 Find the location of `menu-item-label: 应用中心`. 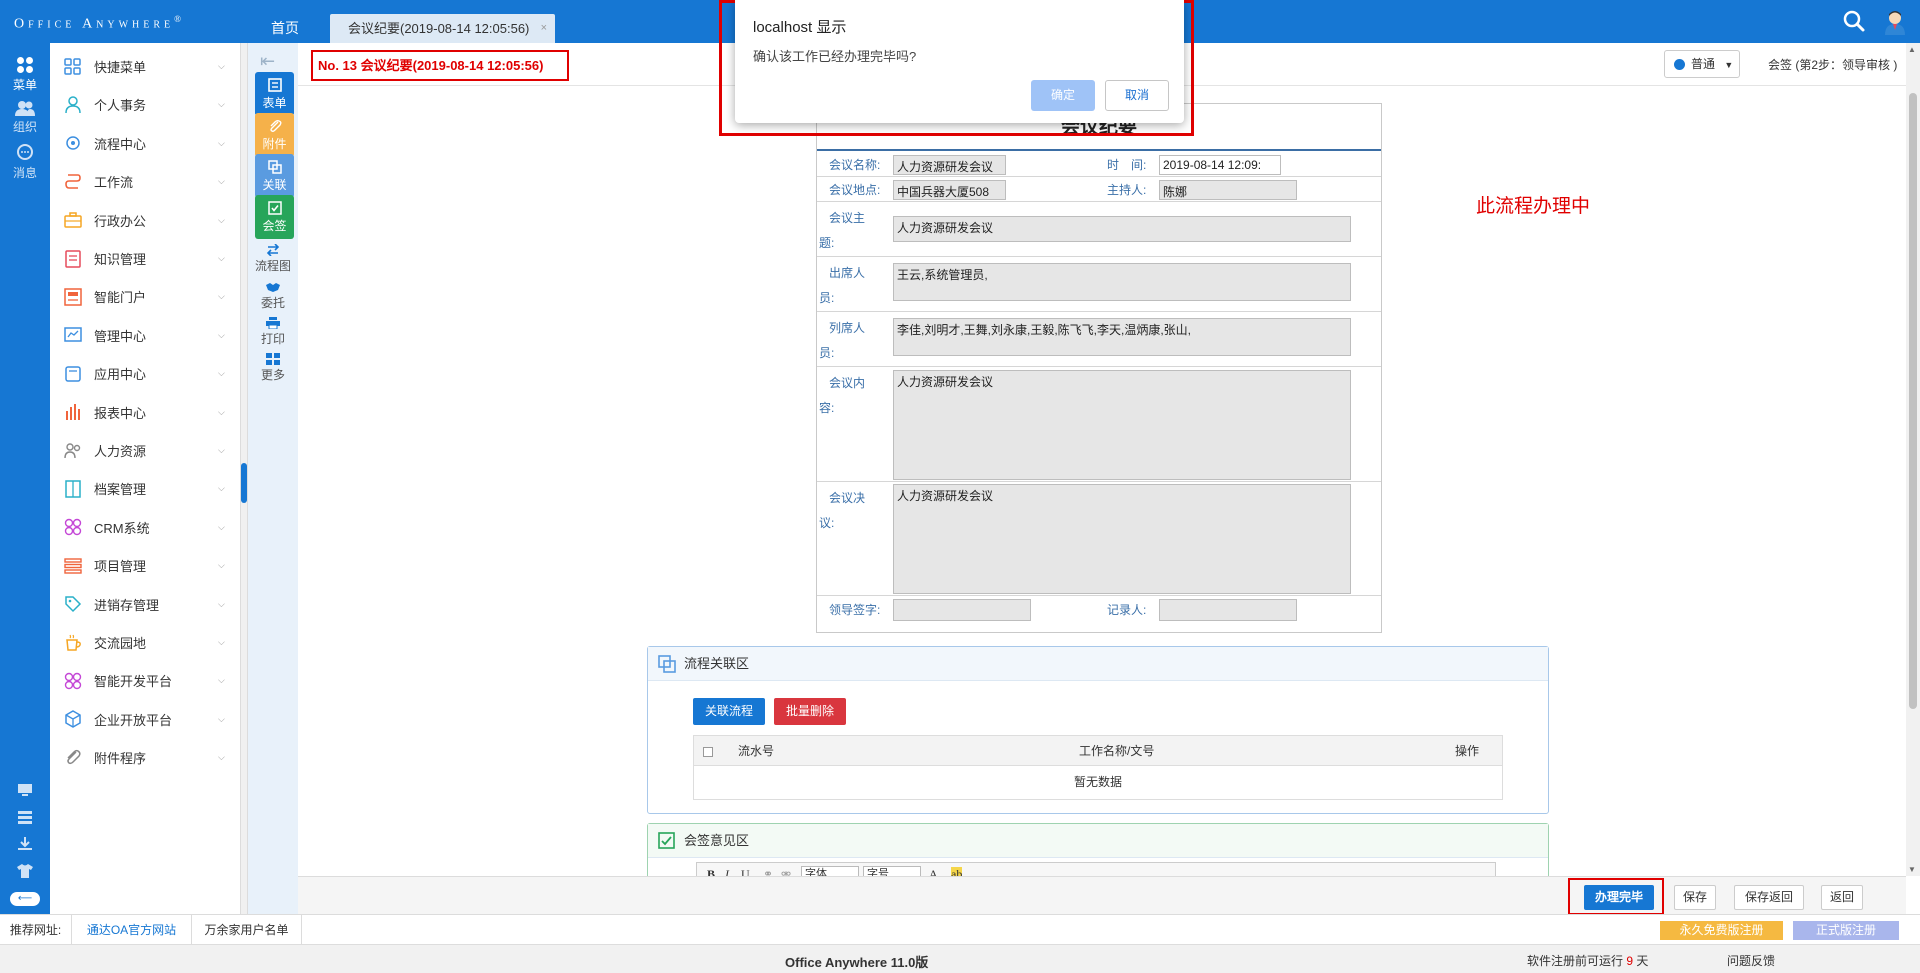

menu-item-label: 应用中心 is located at coordinates (120, 375).